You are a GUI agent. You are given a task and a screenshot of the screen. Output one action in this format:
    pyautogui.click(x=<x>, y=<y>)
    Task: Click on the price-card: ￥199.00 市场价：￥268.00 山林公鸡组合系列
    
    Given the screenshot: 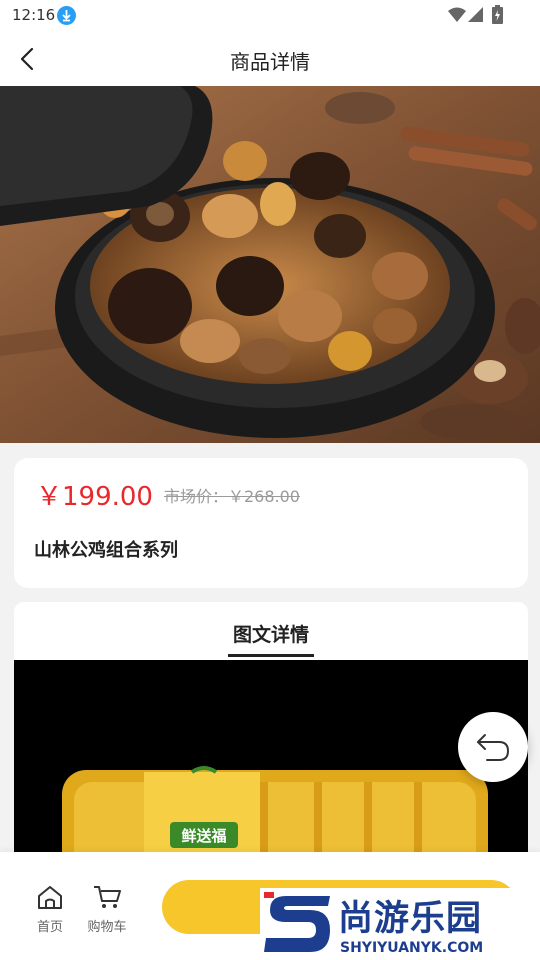 What is the action you would take?
    pyautogui.click(x=271, y=523)
    